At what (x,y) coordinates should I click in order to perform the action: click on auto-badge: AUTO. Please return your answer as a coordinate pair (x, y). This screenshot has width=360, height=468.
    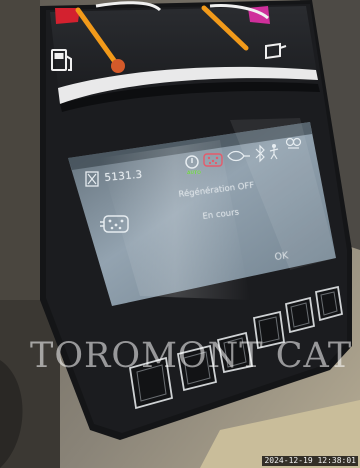
    Looking at the image, I should click on (194, 173).